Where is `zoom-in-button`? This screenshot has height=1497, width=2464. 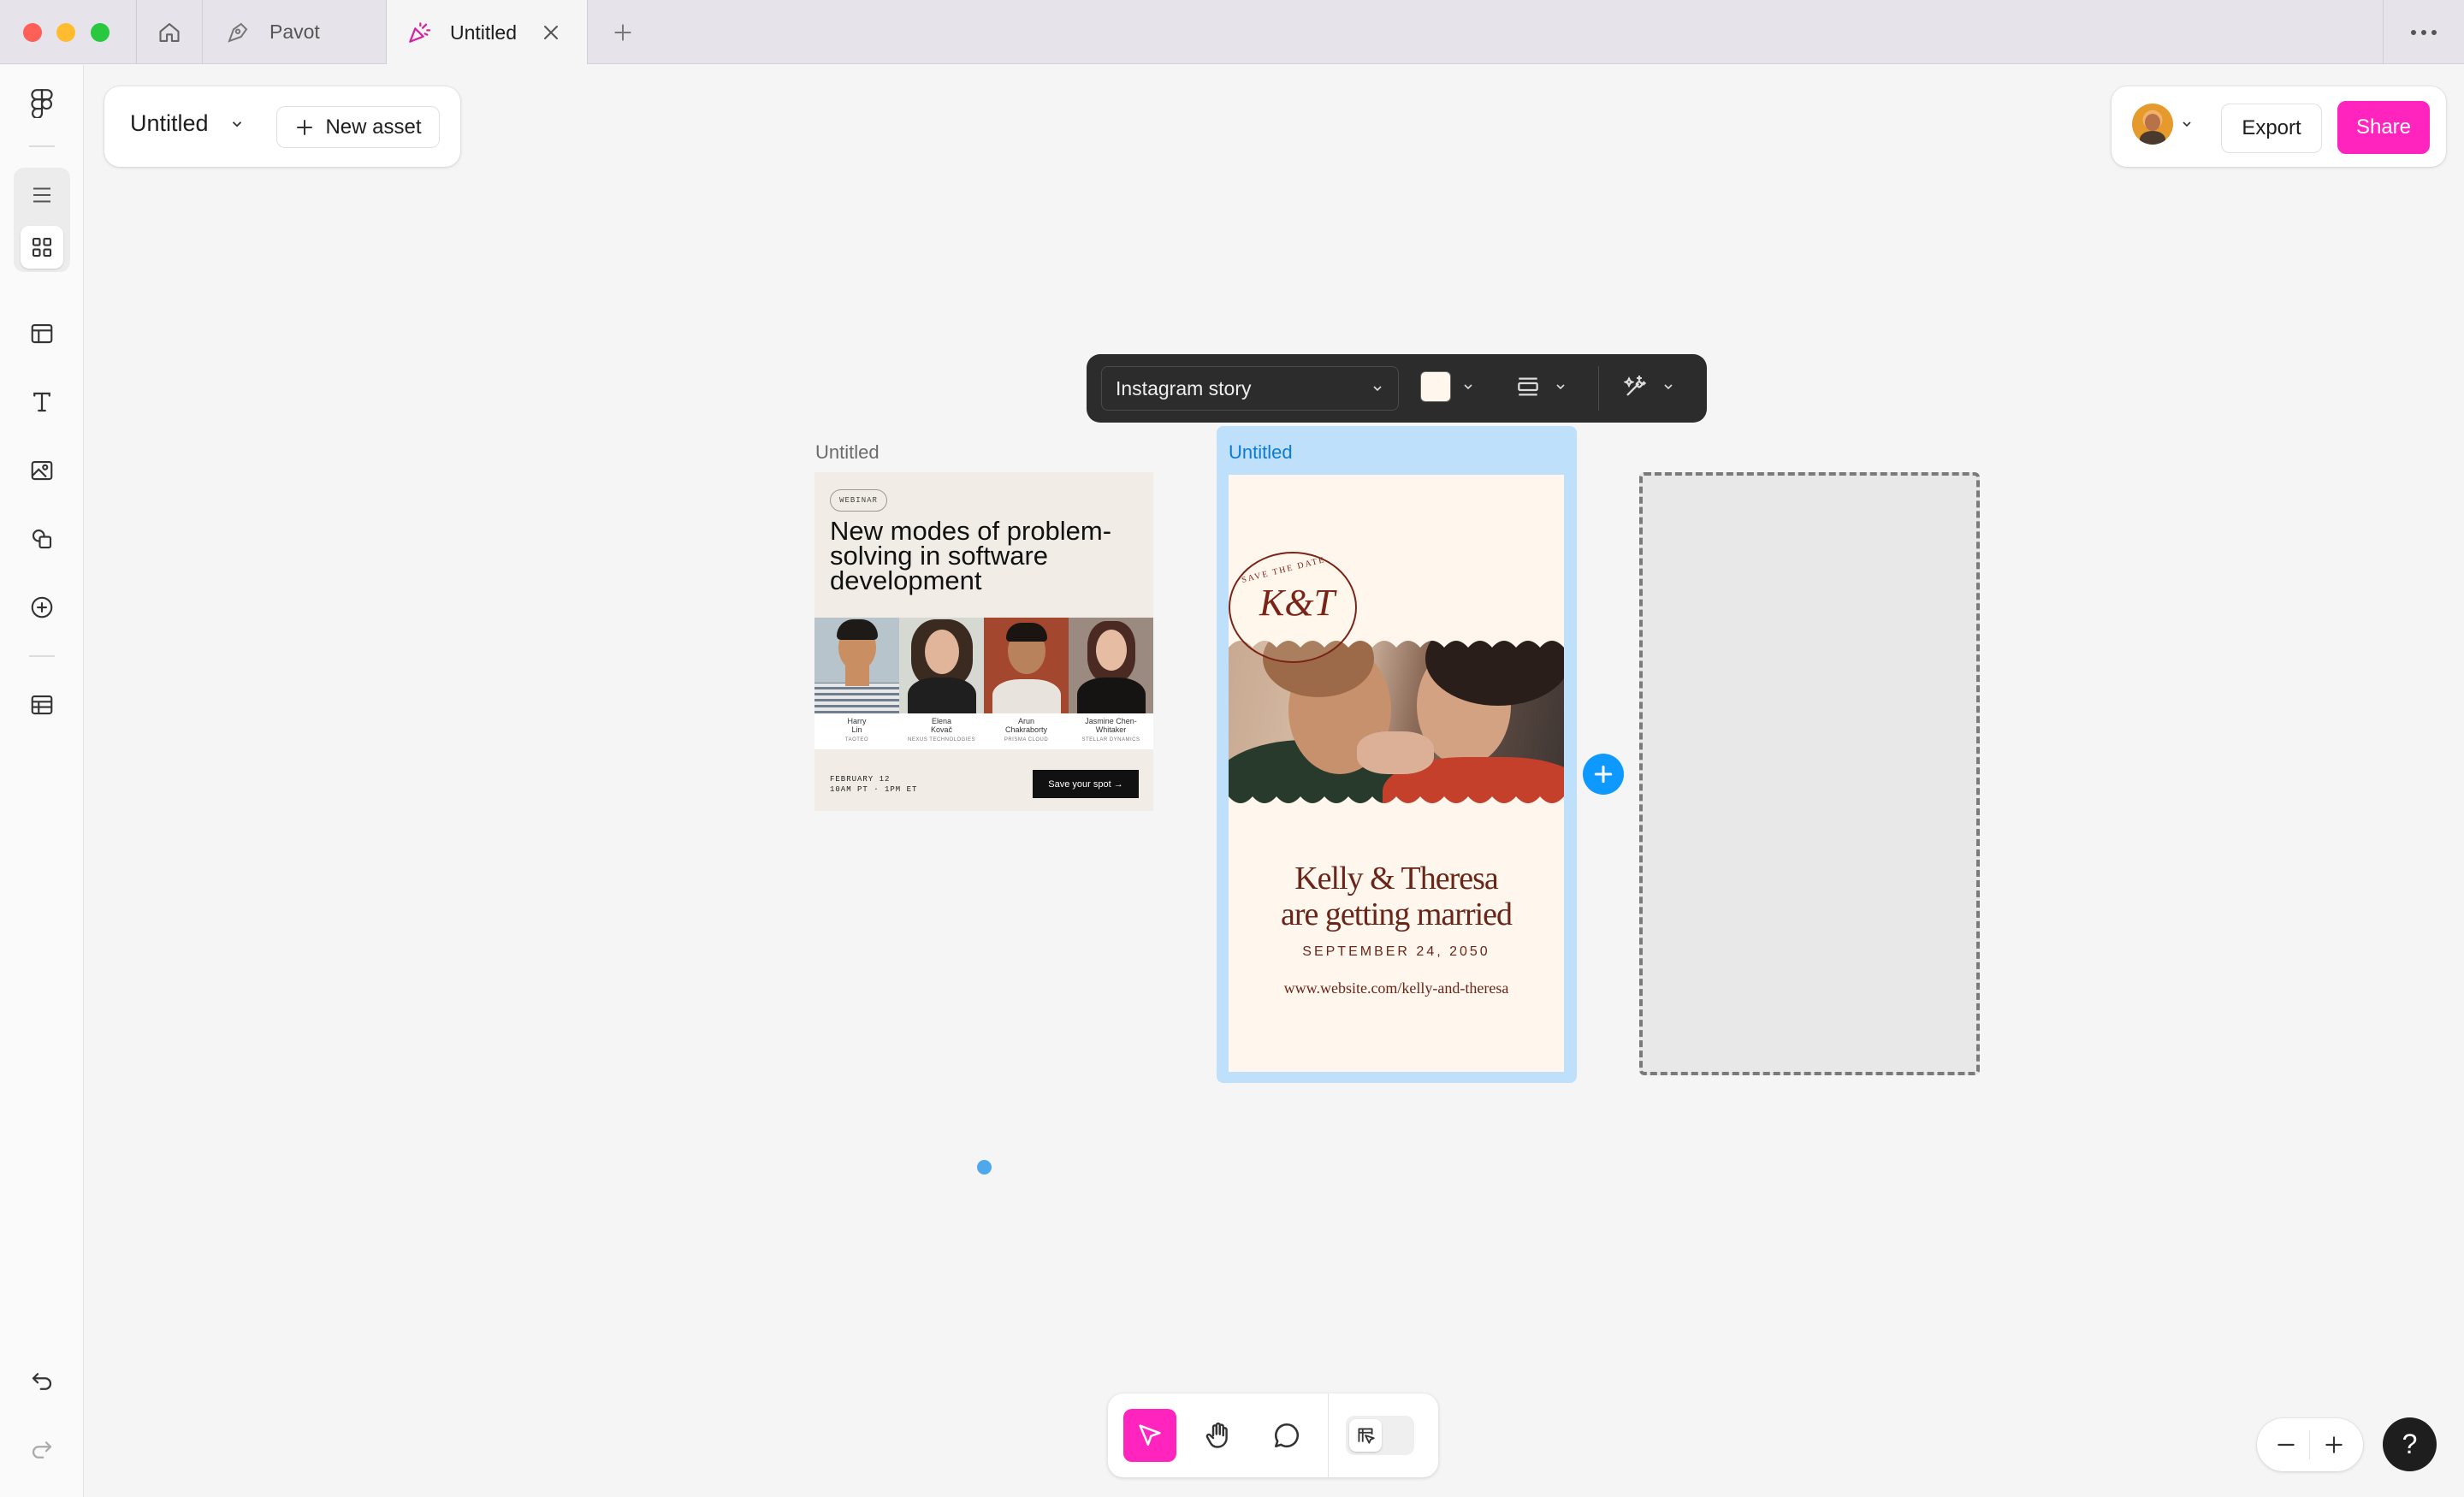
zoom-in-button is located at coordinates (2334, 1445).